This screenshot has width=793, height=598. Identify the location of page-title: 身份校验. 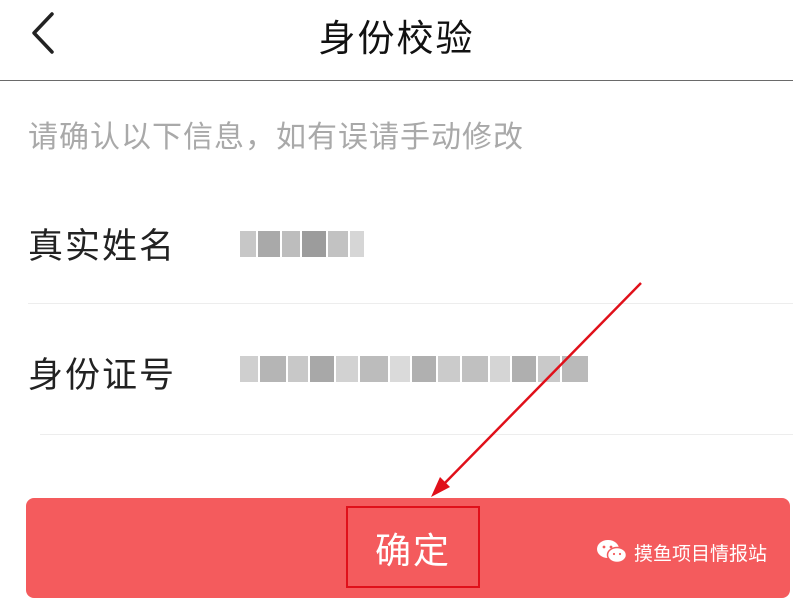
(396, 38).